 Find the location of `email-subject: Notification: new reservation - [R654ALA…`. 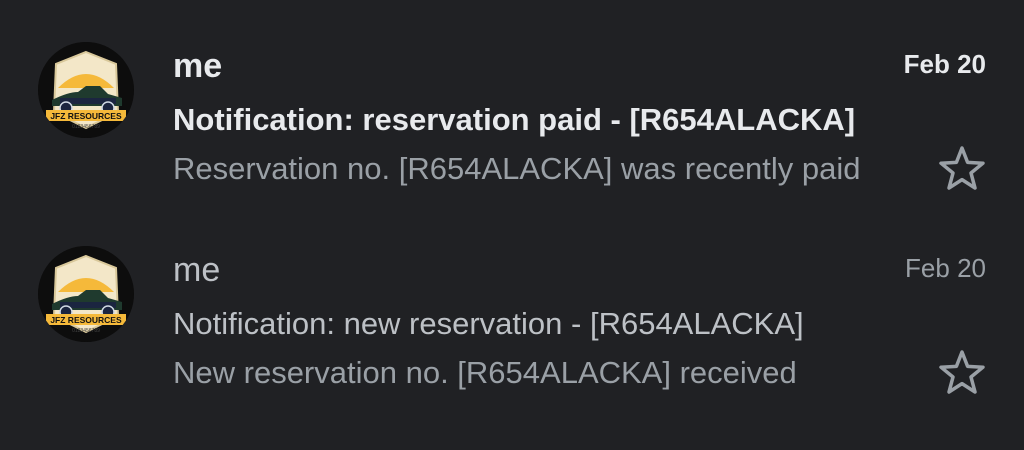

email-subject: Notification: new reservation - [R654ALA… is located at coordinates (488, 323).